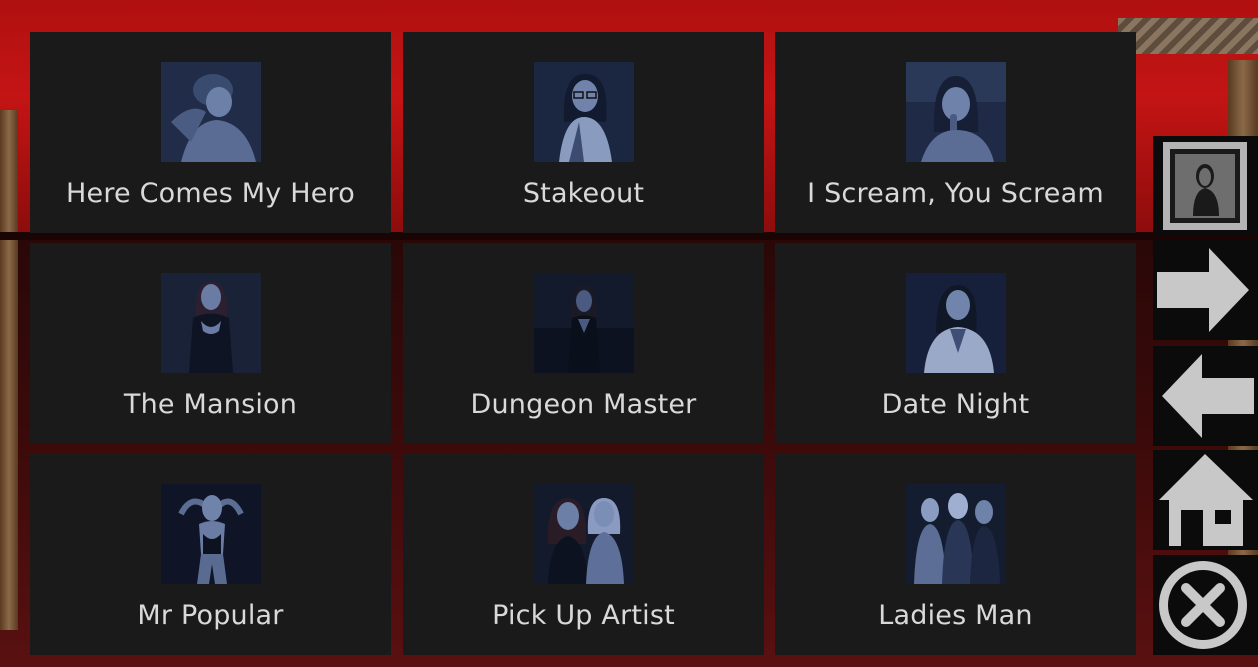 This screenshot has height=667, width=1258. I want to click on portrait-woman-standing-icon, so click(211, 323).